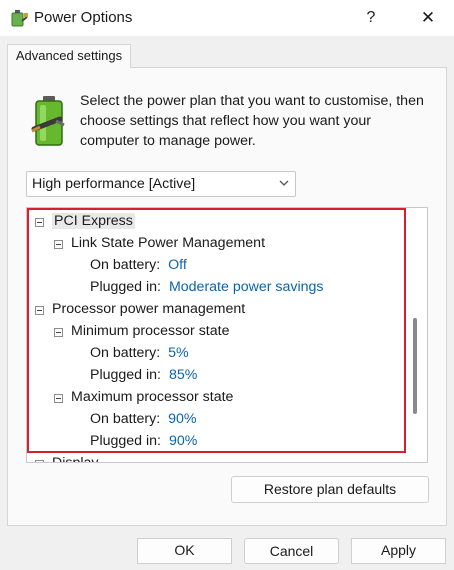 This screenshot has width=454, height=570. Describe the element at coordinates (83, 17) in the screenshot. I see `window-title: Power Options` at that location.